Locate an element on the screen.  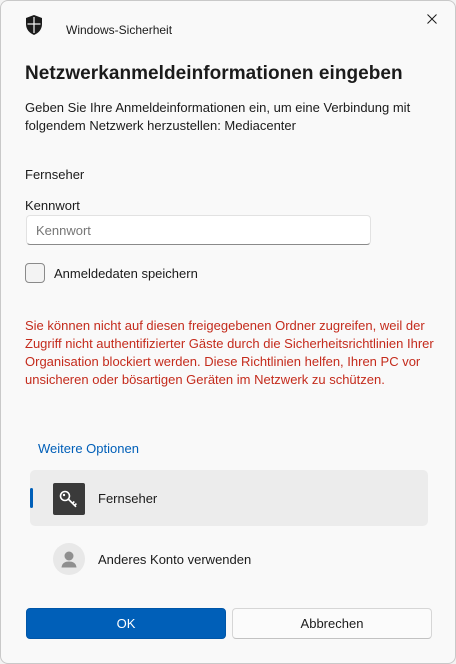
account-item-other: Anderes Konto verwenden is located at coordinates (229, 559).